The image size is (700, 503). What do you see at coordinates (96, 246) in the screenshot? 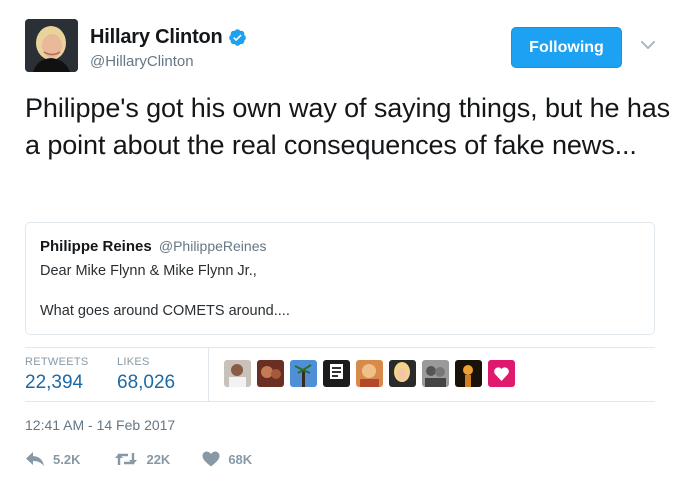
I see `quoted-tweet-name: Philippe Reines` at bounding box center [96, 246].